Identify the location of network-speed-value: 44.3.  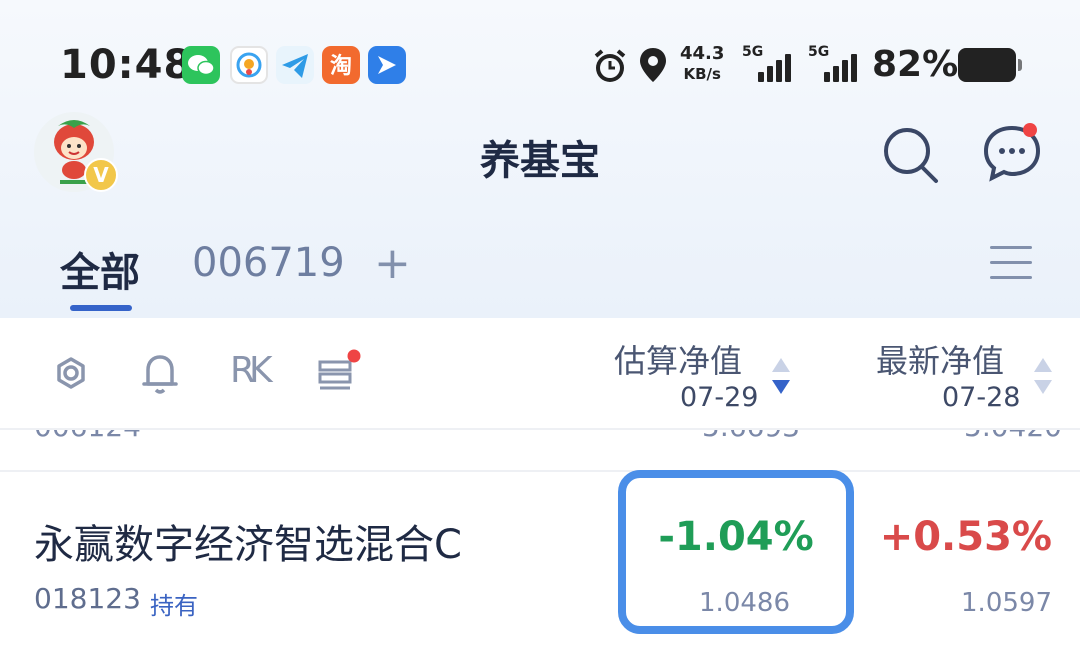
(702, 53).